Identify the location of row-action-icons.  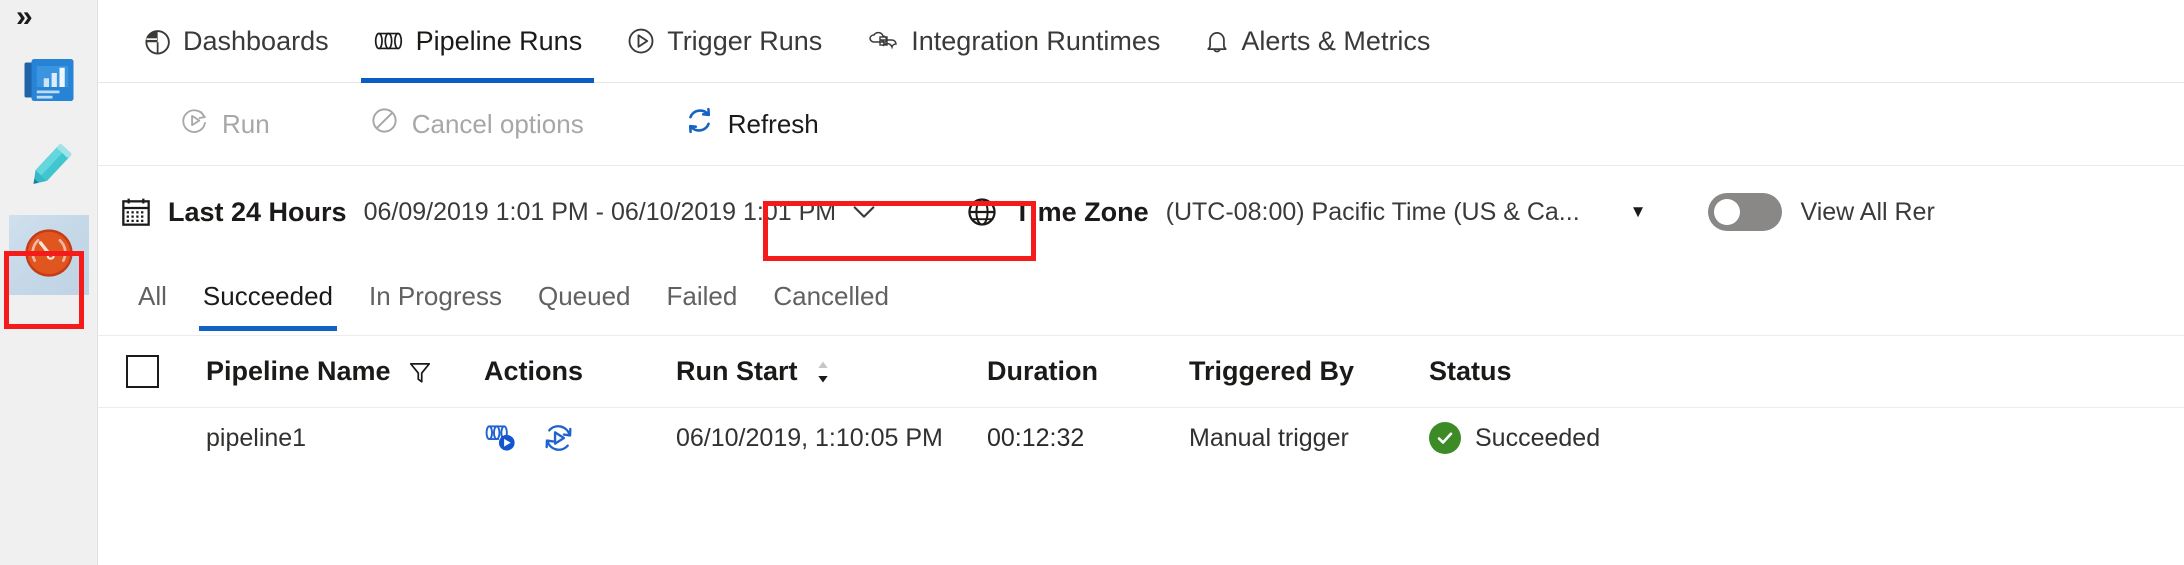
(529, 438).